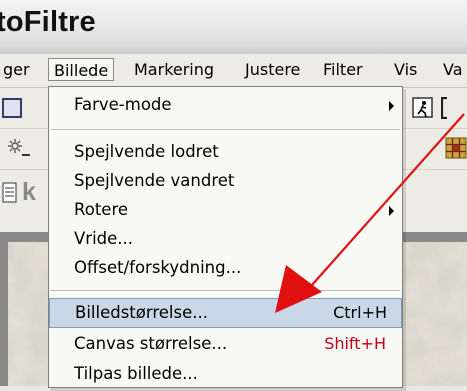 The height and width of the screenshot is (391, 467). I want to click on sun-icon, so click(18, 147).